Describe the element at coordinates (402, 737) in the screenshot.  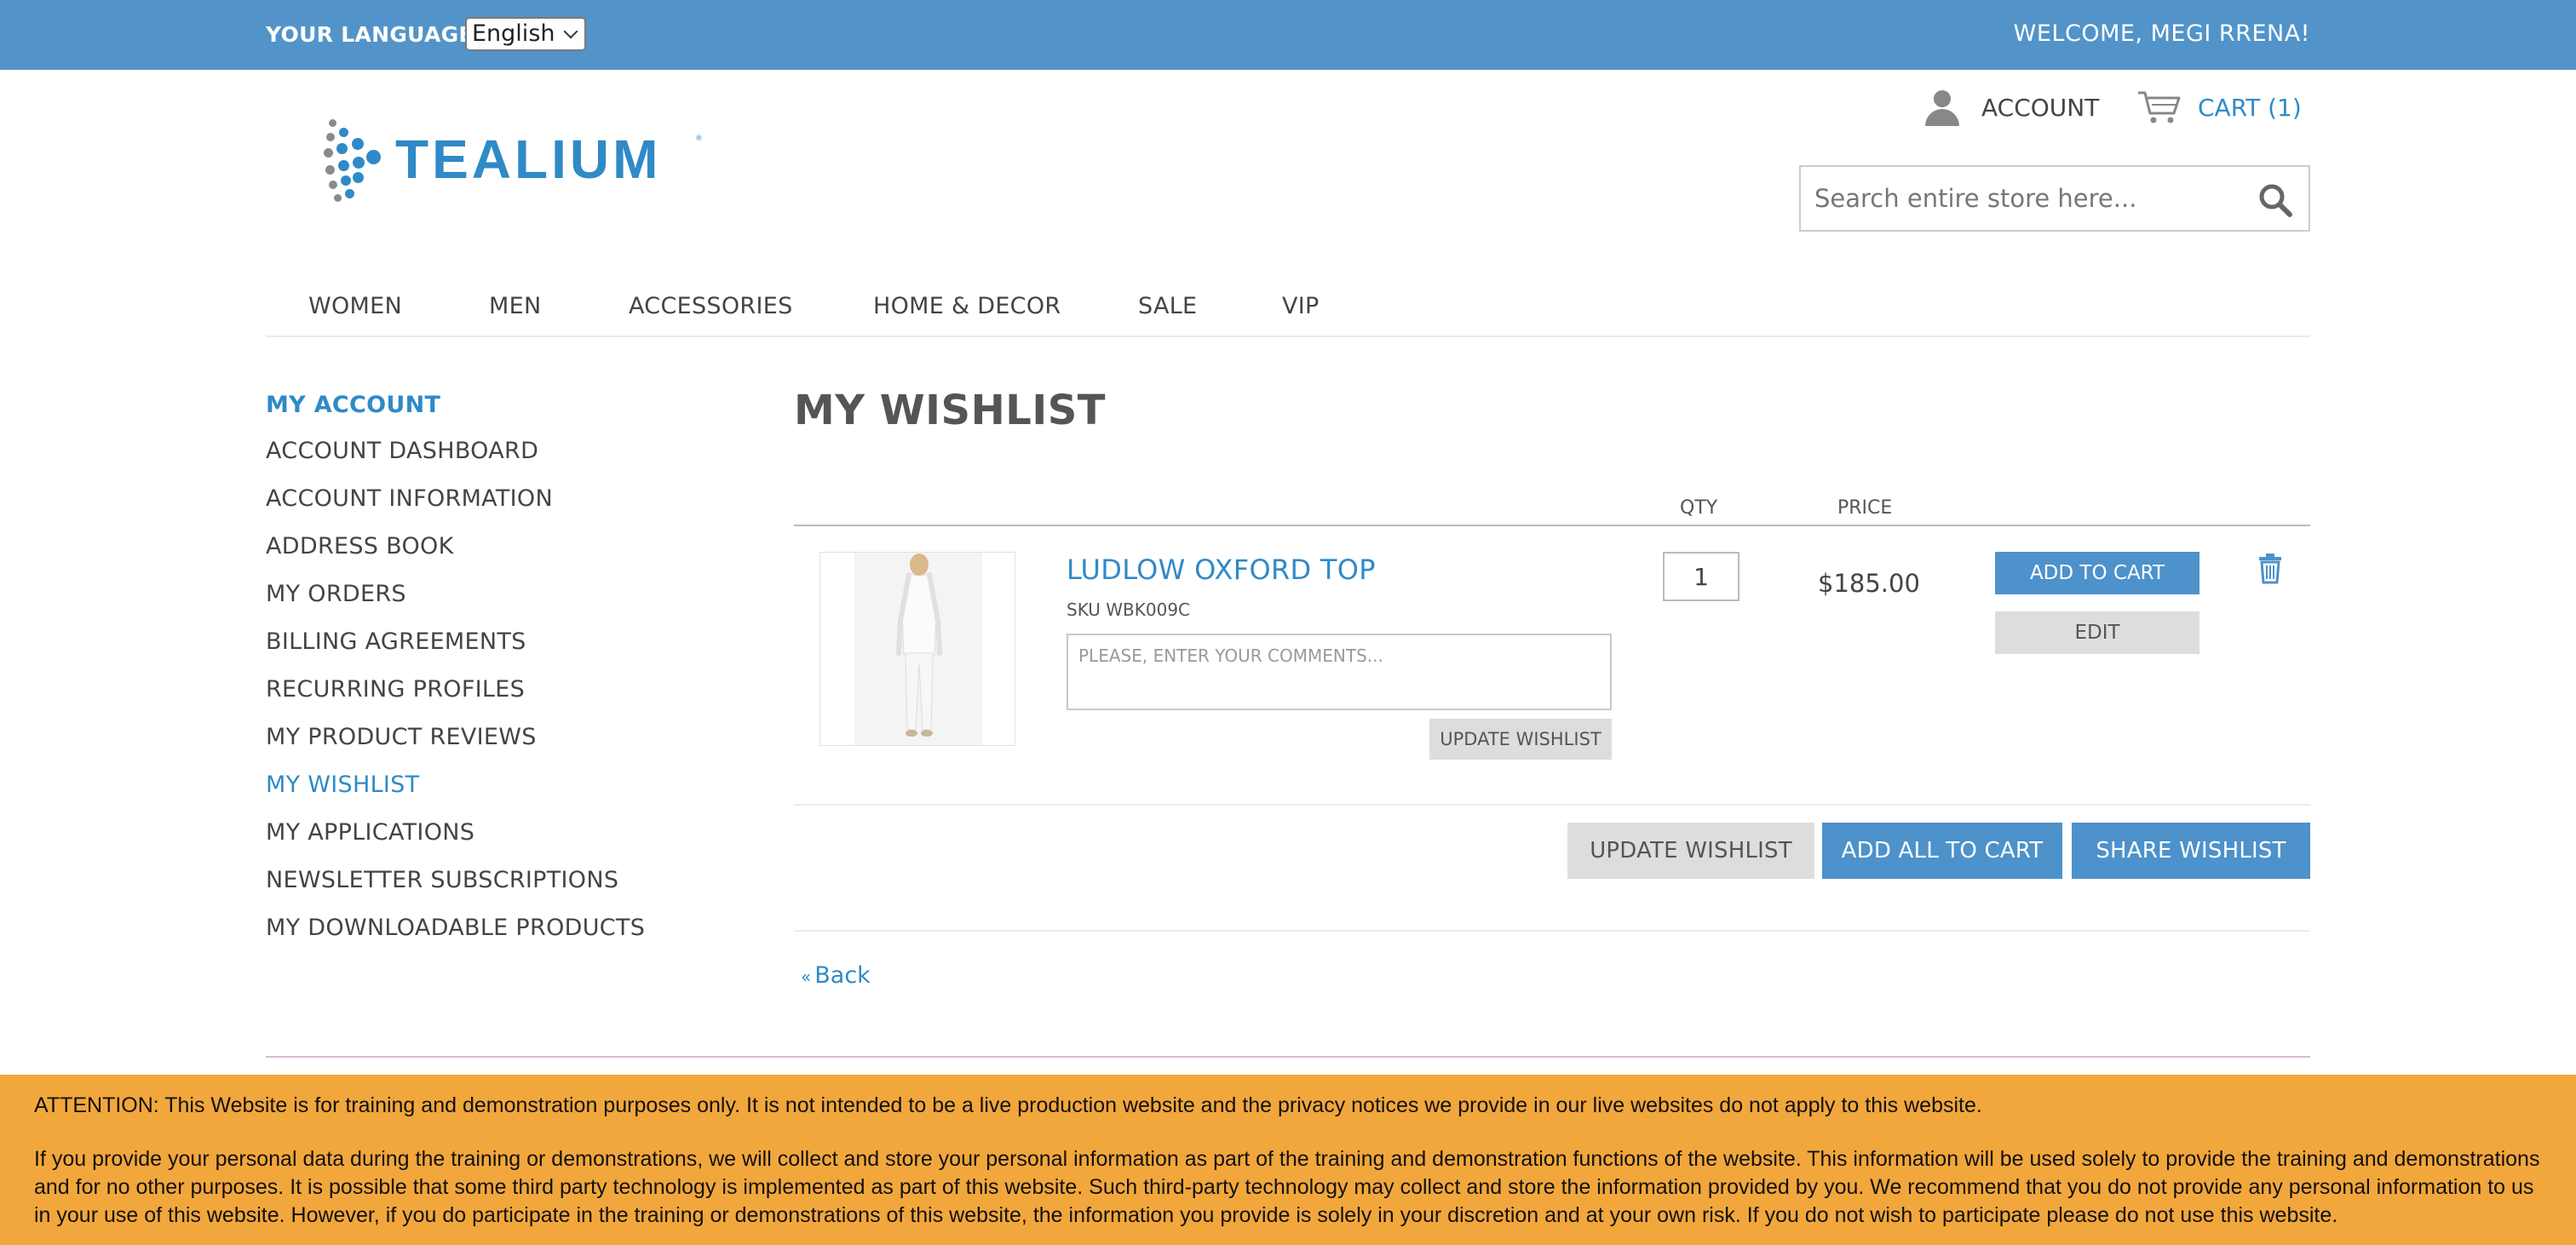
I see `sidebar-item-my-product-reviews: MY PRODUCT REVIEWS` at that location.